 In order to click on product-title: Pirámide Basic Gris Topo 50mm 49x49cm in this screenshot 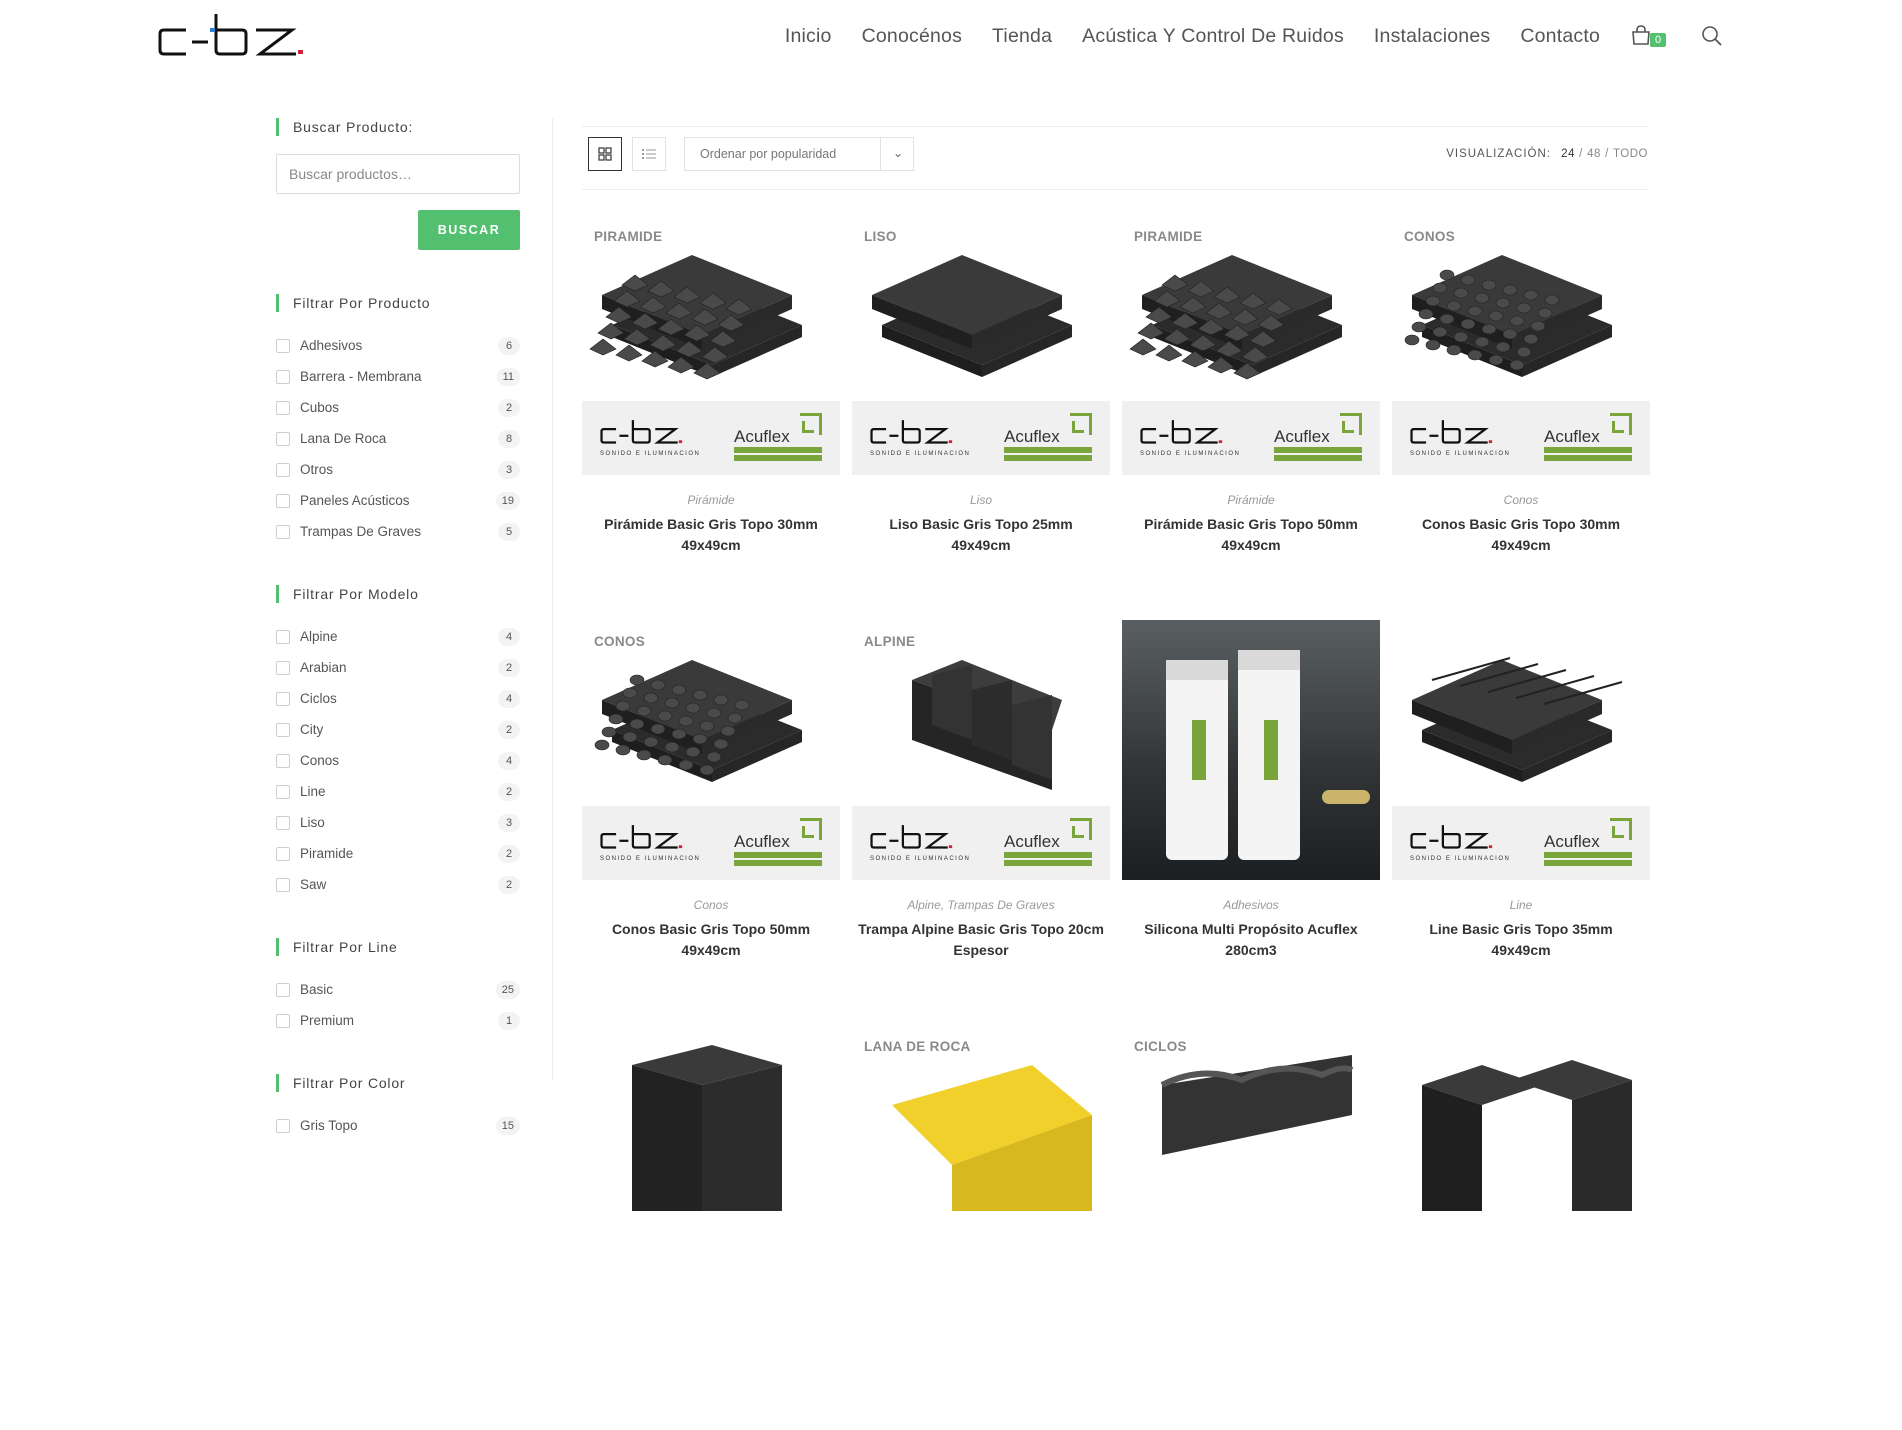, I will do `click(1251, 535)`.